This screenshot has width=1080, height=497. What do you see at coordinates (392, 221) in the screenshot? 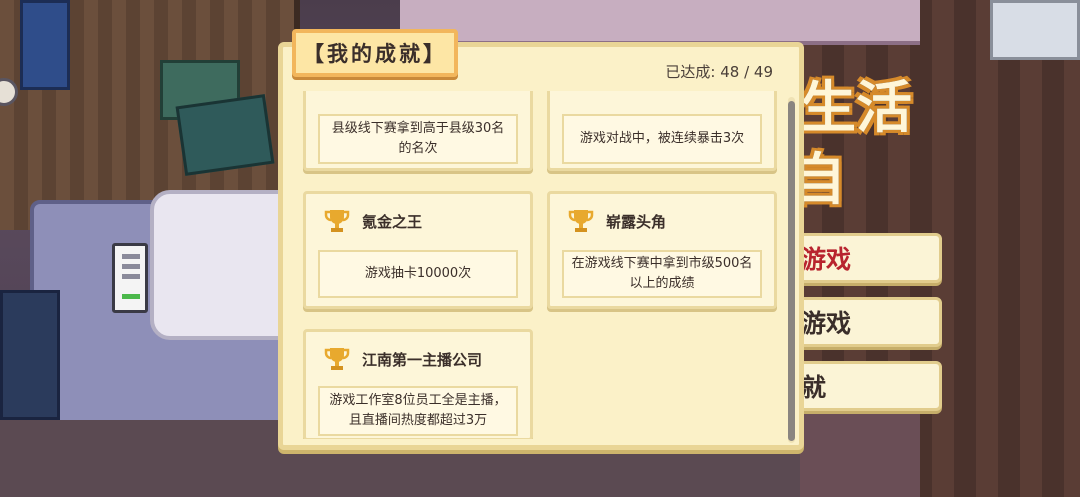
I see `achievement-name: 氪金之王` at bounding box center [392, 221].